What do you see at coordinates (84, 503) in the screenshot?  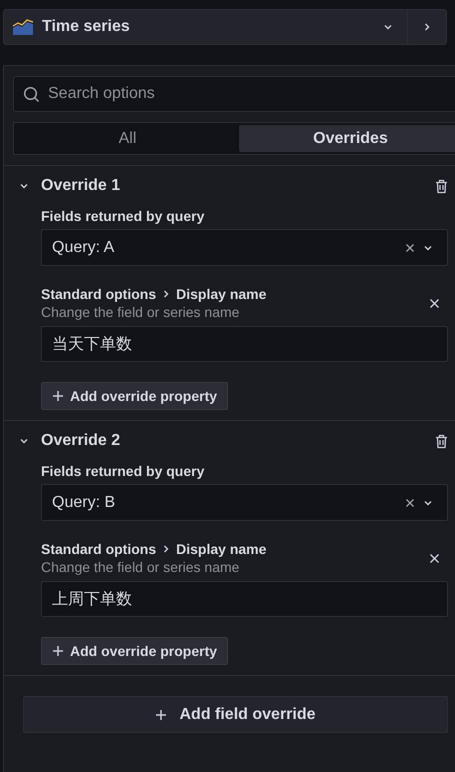 I see `select-value: Query: B` at bounding box center [84, 503].